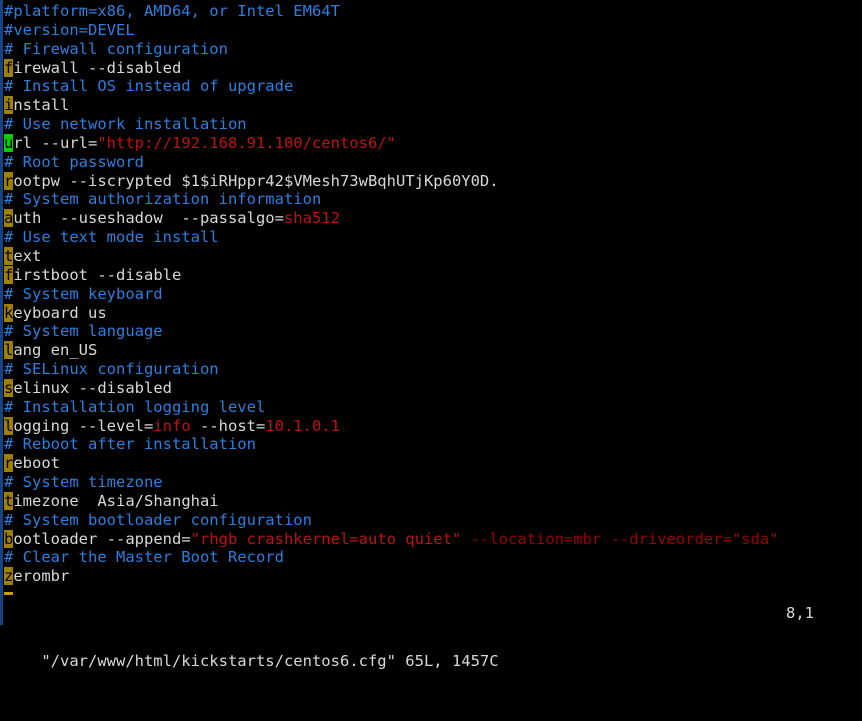 This screenshot has height=721, width=862. I want to click on text-segment: # Use network installation, so click(125, 124).